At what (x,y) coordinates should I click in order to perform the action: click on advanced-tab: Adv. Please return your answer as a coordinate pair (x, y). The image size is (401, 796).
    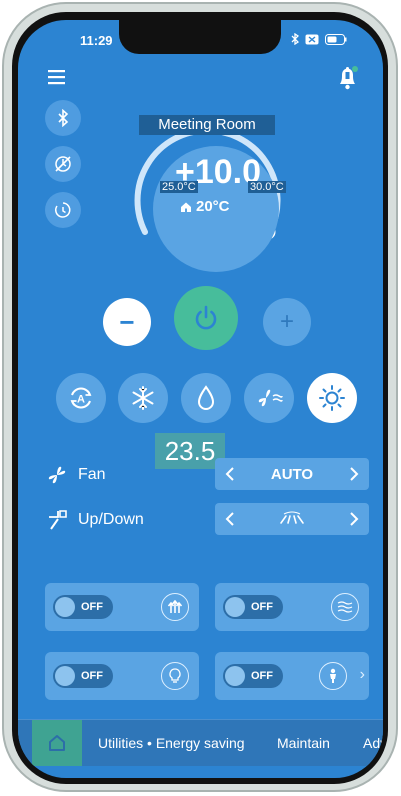
    Looking at the image, I should click on (373, 743).